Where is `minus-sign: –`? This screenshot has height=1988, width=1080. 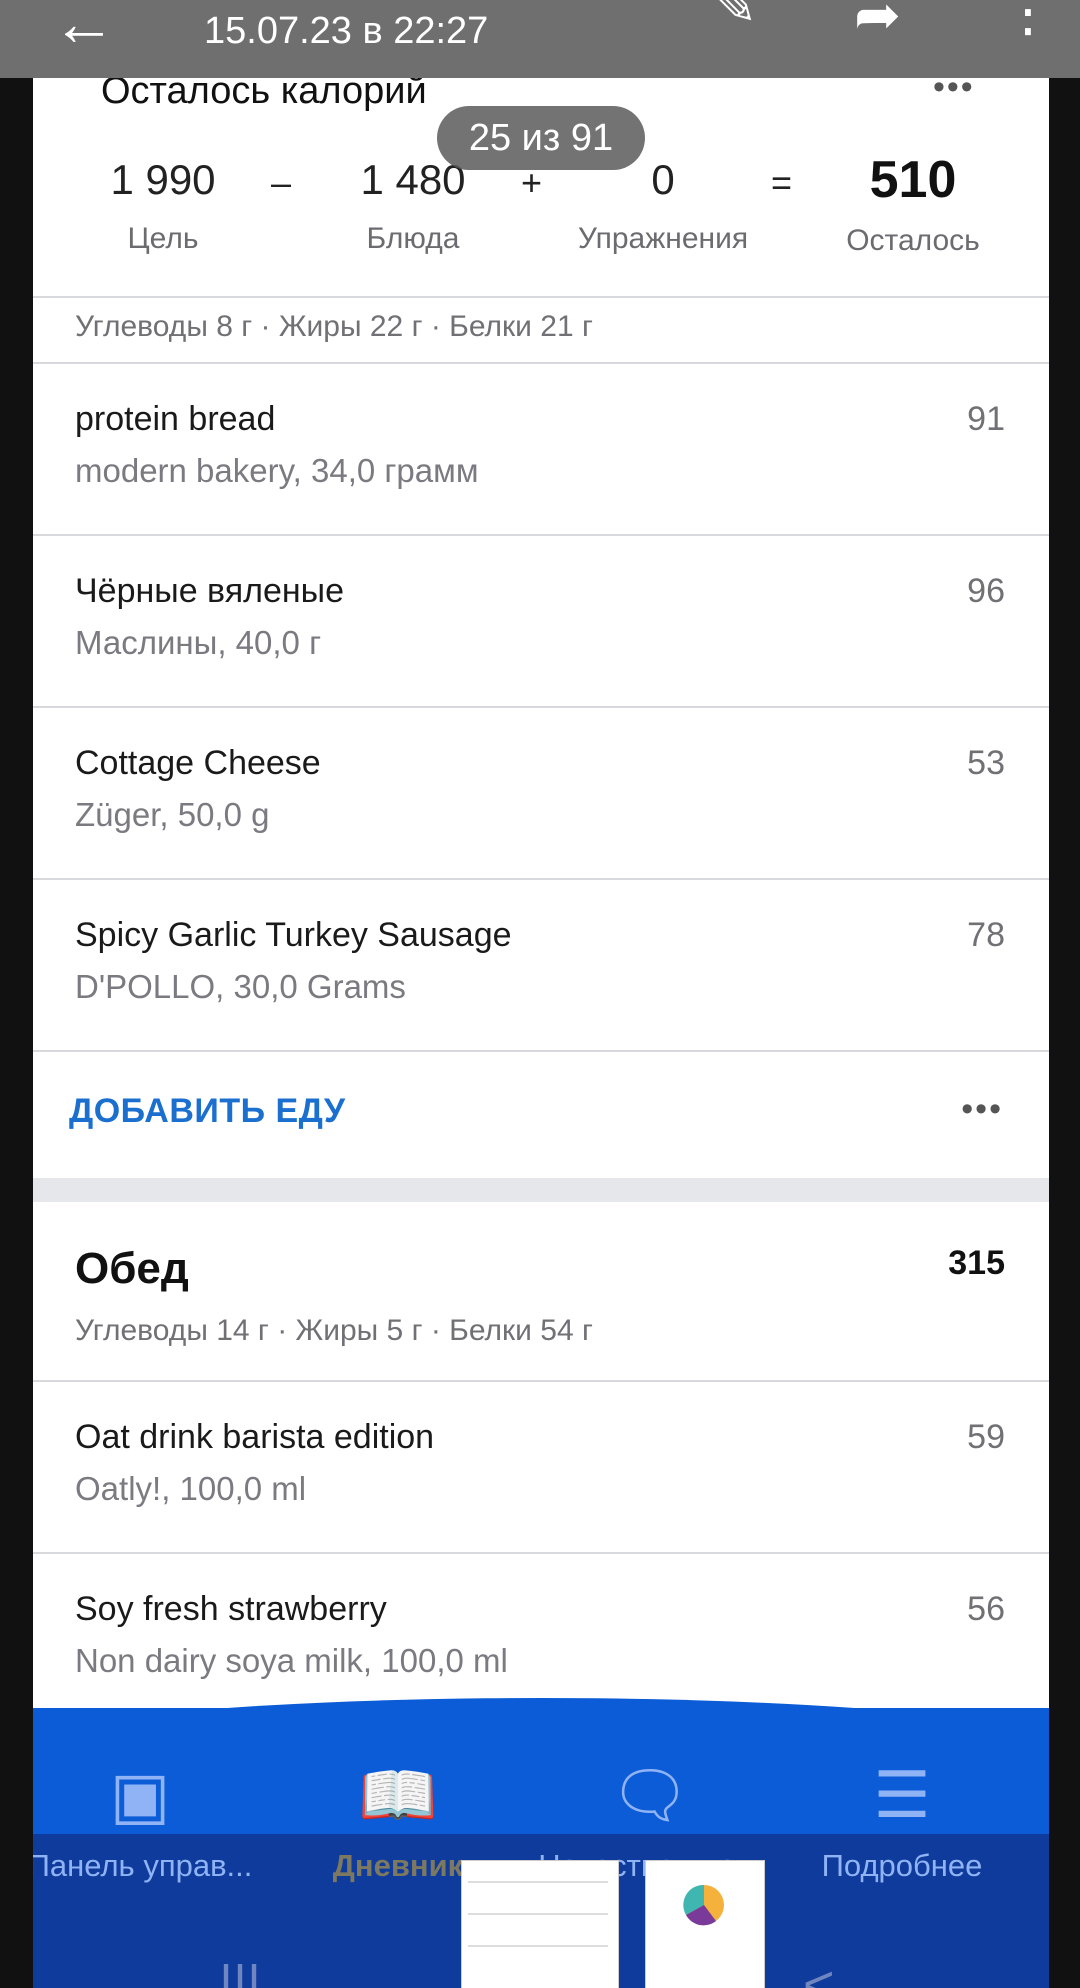
minus-sign: – is located at coordinates (281, 182).